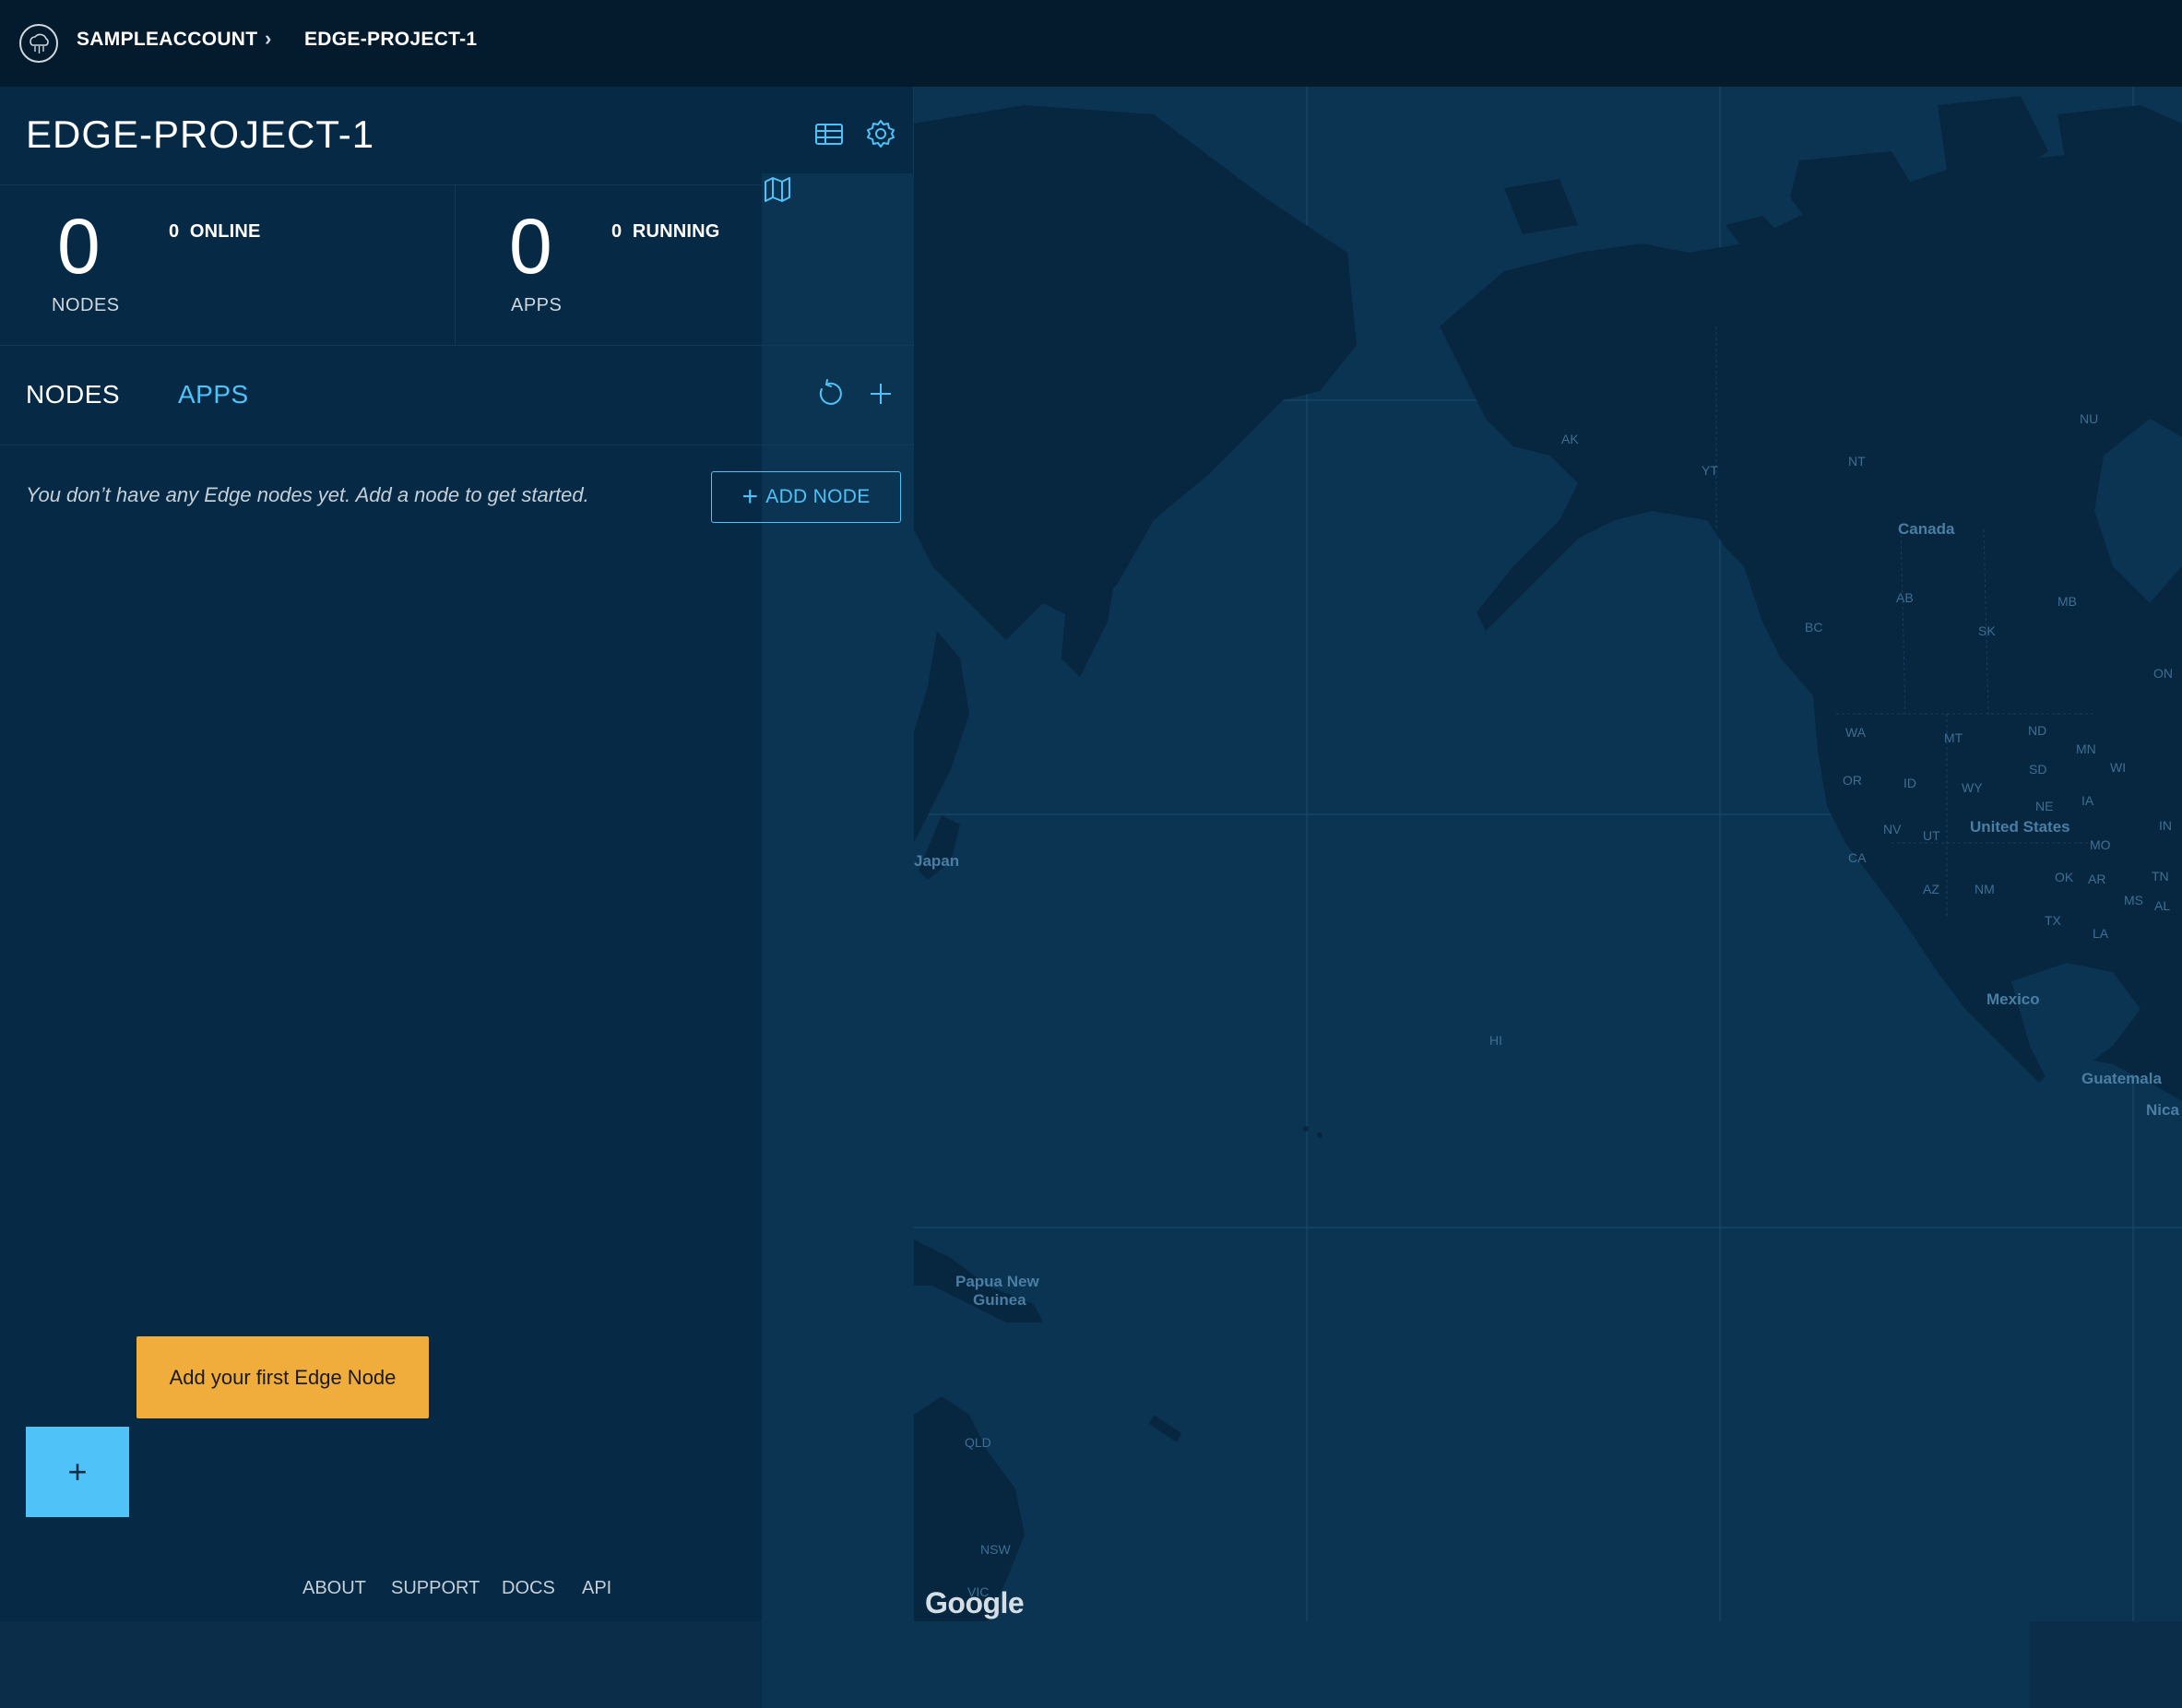 The width and height of the screenshot is (2182, 1708). What do you see at coordinates (880, 393) in the screenshot?
I see `add-icon` at bounding box center [880, 393].